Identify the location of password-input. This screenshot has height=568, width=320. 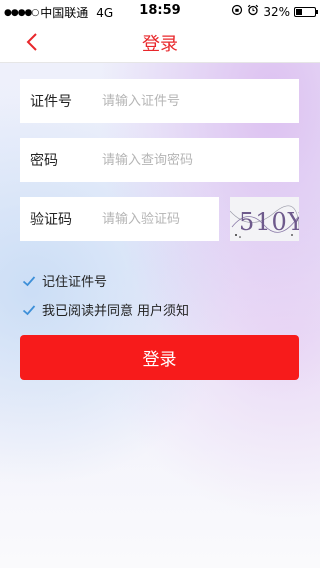
(197, 160).